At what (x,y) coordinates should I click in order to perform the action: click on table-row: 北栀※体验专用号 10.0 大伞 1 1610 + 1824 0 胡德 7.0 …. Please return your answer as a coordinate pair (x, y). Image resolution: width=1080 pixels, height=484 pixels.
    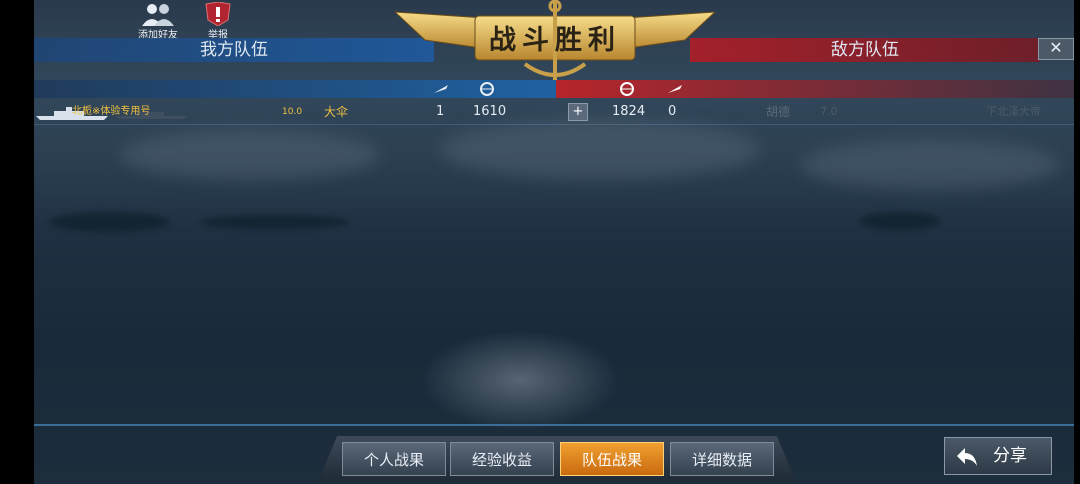
    Looking at the image, I should click on (554, 112).